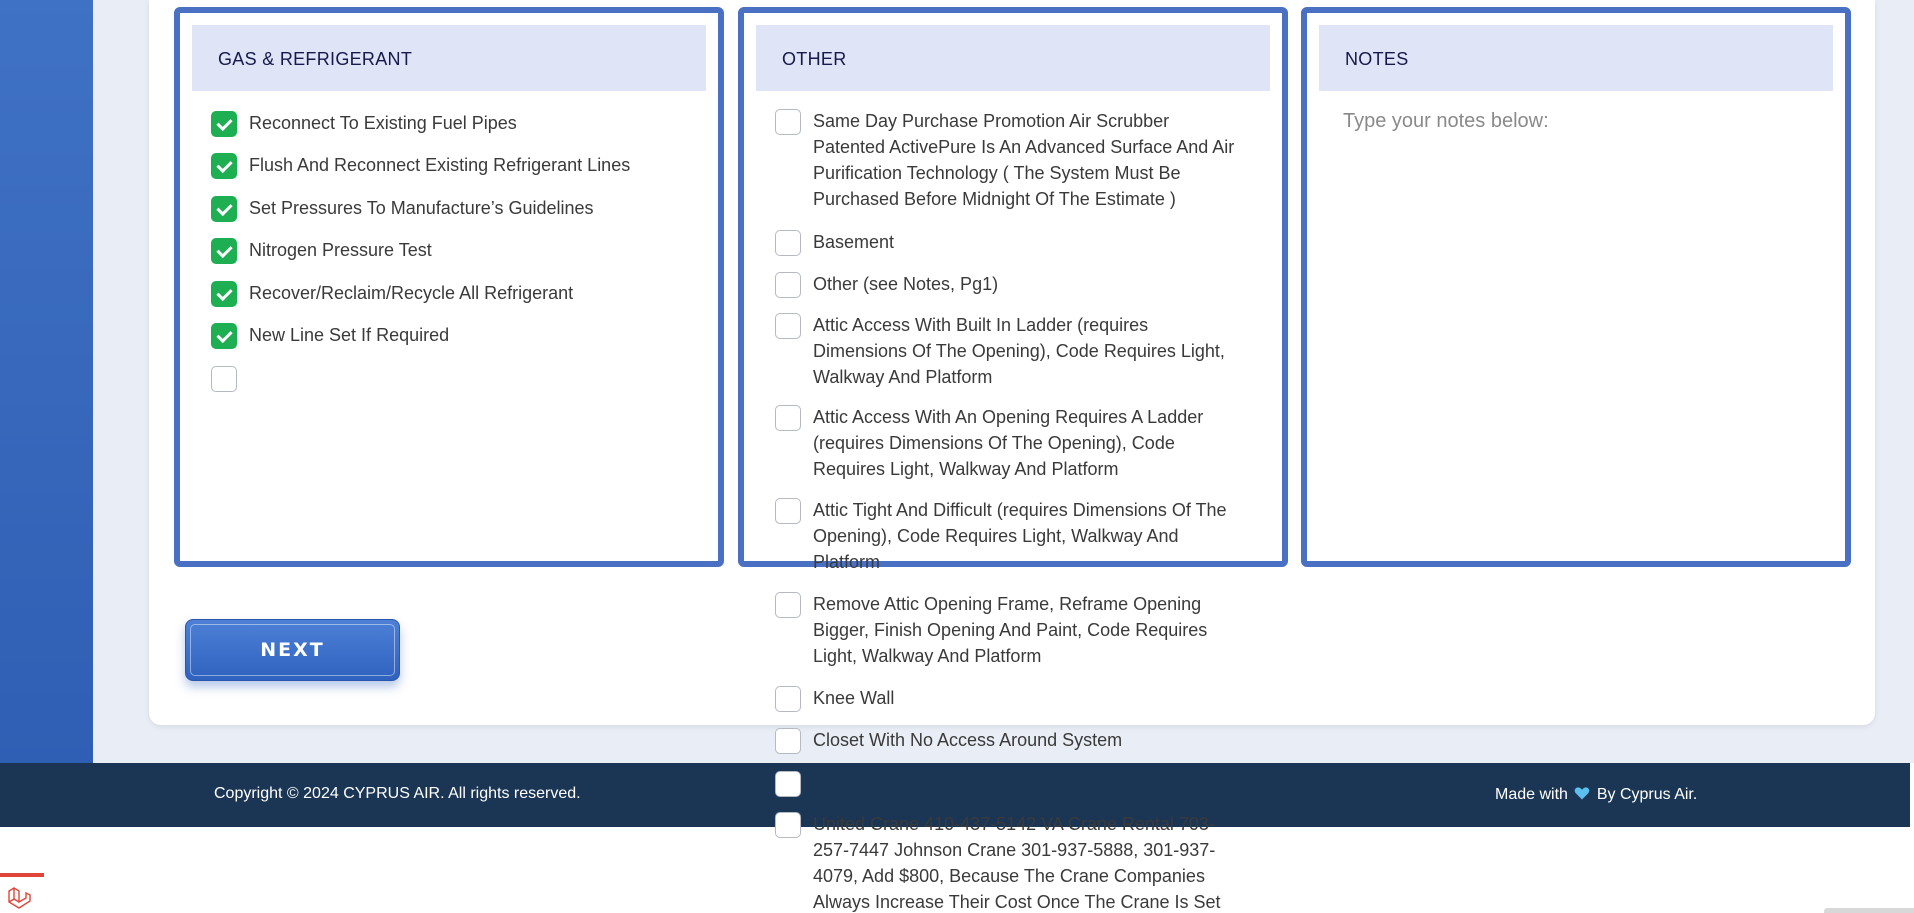 This screenshot has height=913, width=1914. What do you see at coordinates (1028, 242) in the screenshot?
I see `other-item-label-1: Basement` at bounding box center [1028, 242].